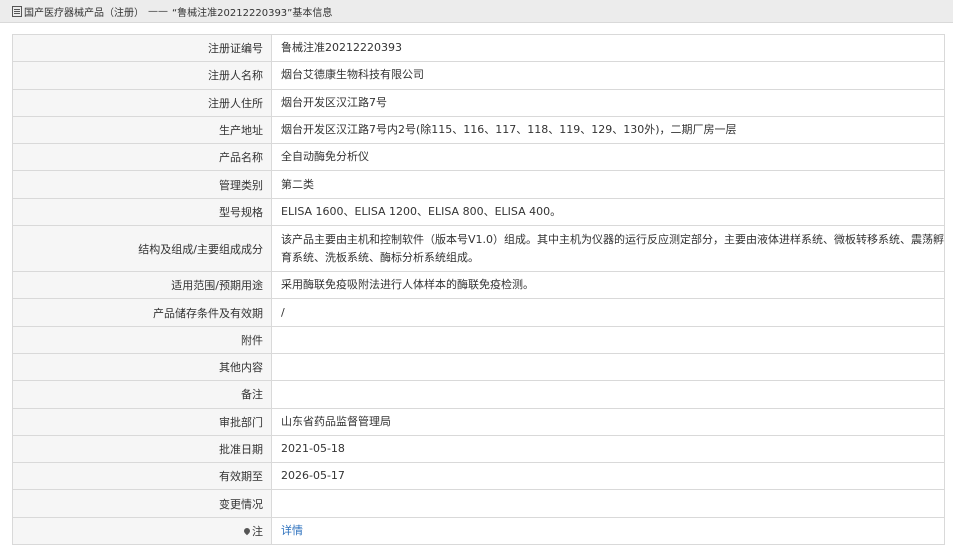 This screenshot has height=553, width=953. I want to click on row-label: 批准日期, so click(142, 449).